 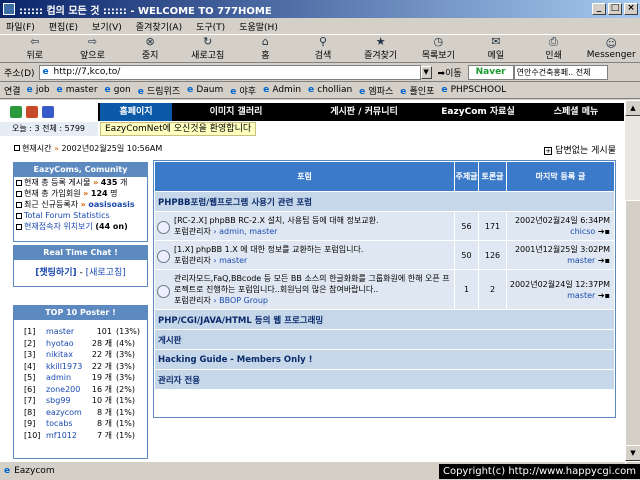 I want to click on scroll-up-icon: ▲, so click(x=632, y=108).